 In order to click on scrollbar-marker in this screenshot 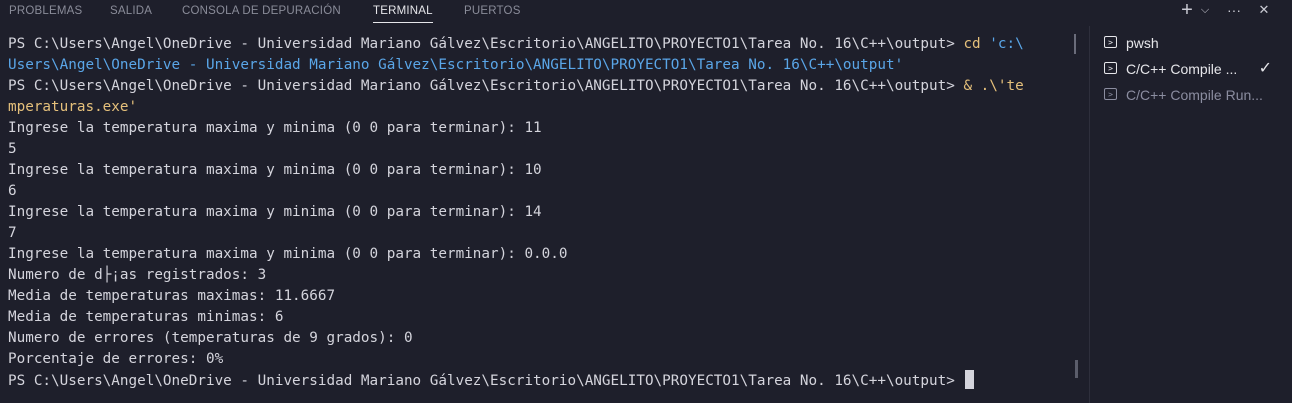, I will do `click(1075, 44)`.